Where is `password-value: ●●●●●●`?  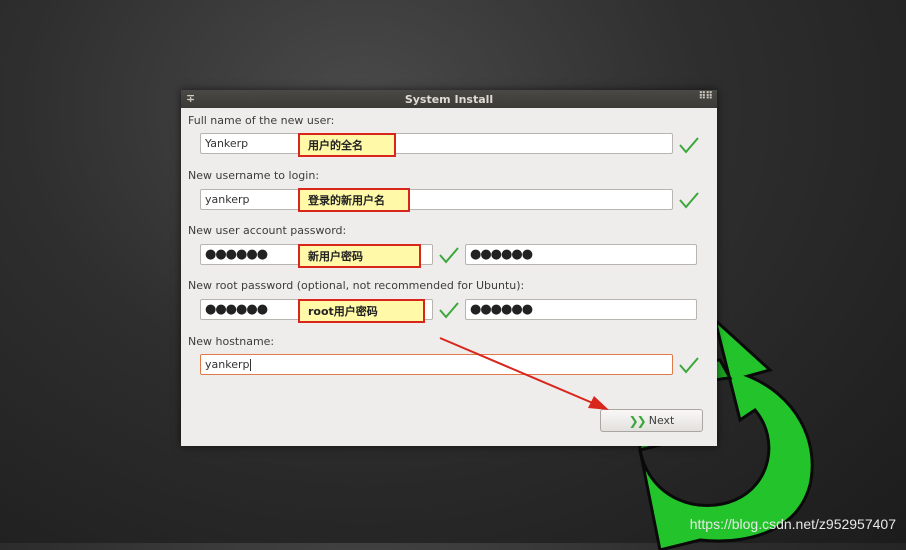 password-value: ●●●●●● is located at coordinates (236, 254).